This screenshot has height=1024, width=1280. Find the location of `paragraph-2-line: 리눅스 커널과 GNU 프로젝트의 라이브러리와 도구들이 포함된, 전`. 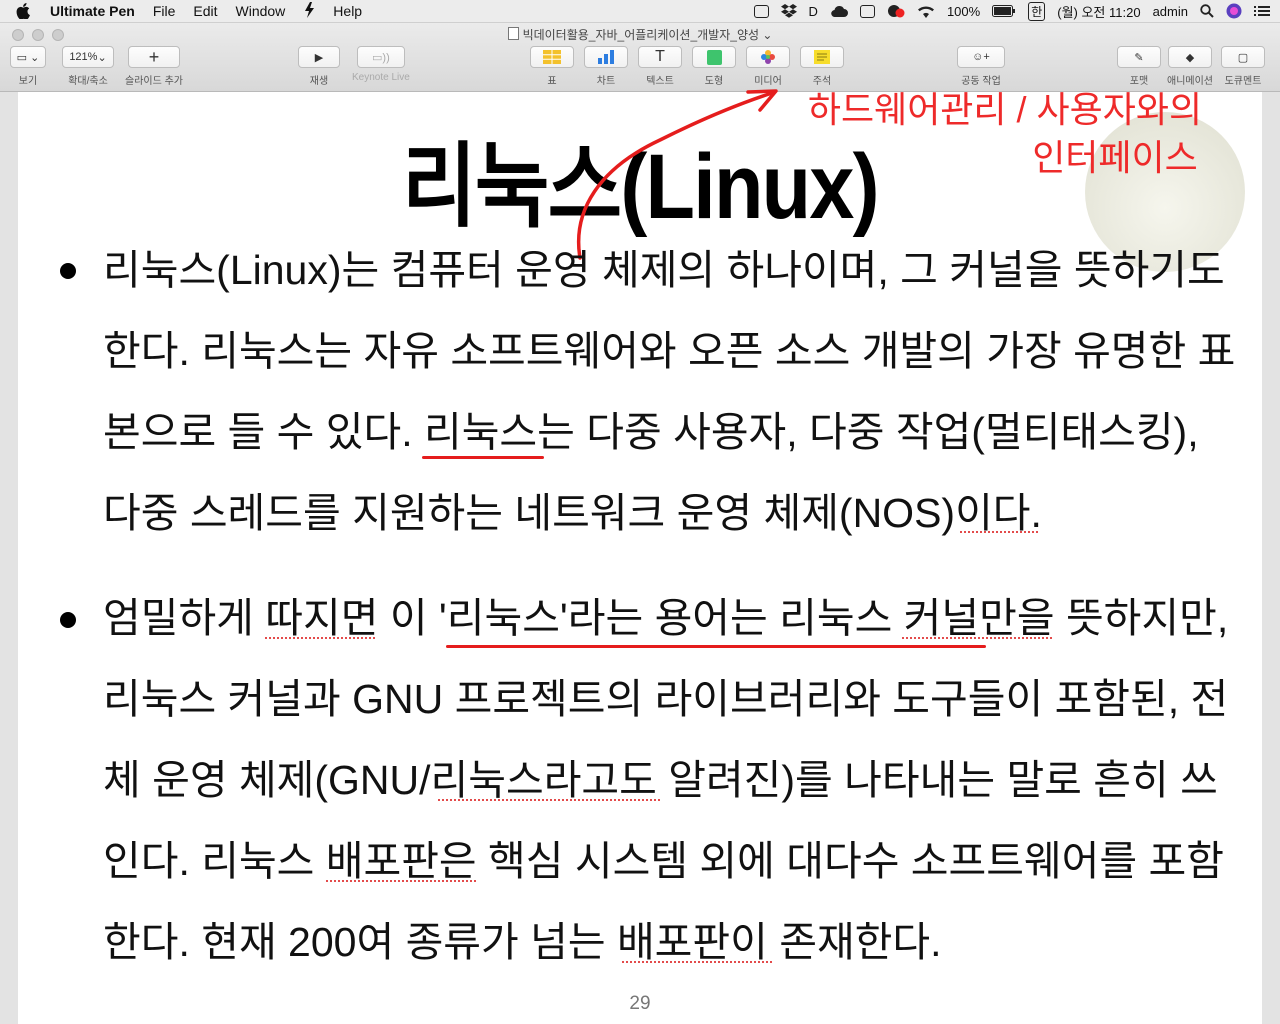

paragraph-2-line: 리눅스 커널과 GNU 프로젝트의 라이브러리와 도구들이 포함된, 전 is located at coordinates (666, 699).